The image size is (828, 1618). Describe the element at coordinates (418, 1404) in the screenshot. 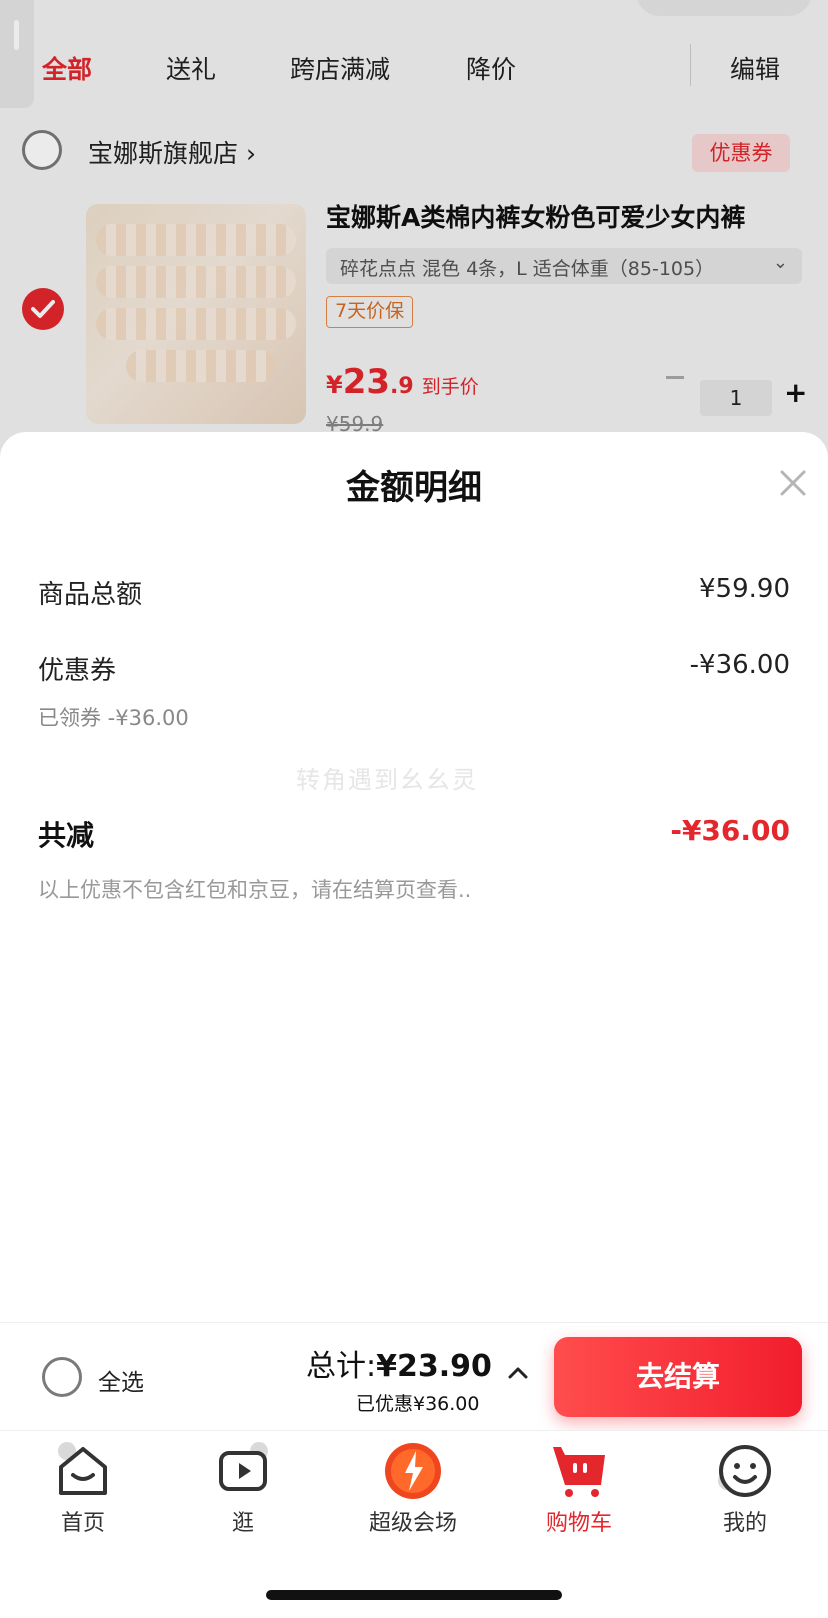

I see `saved-amount: 已优惠¥36.00` at that location.